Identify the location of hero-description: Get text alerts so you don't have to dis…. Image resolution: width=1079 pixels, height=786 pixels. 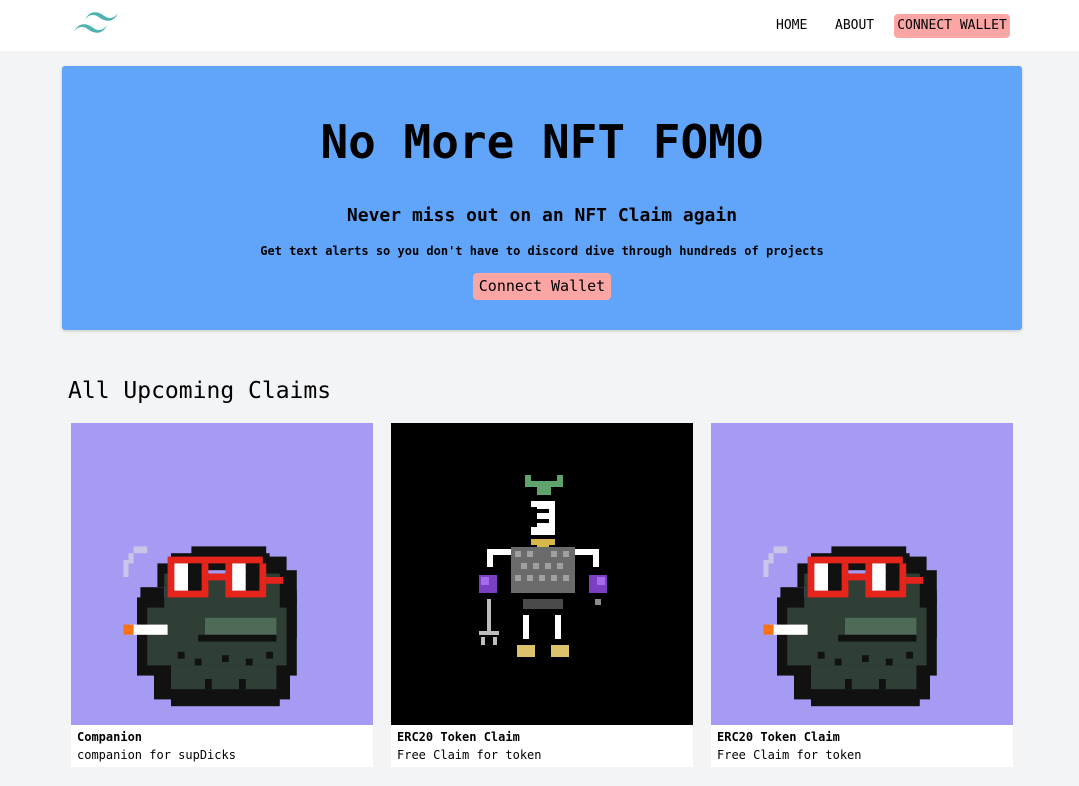
(542, 251).